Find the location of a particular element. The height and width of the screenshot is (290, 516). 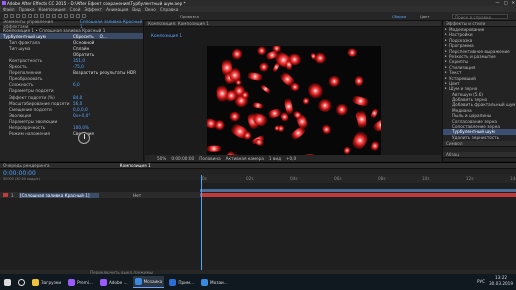

property-value: 0,0,0,0 is located at coordinates (80, 109).